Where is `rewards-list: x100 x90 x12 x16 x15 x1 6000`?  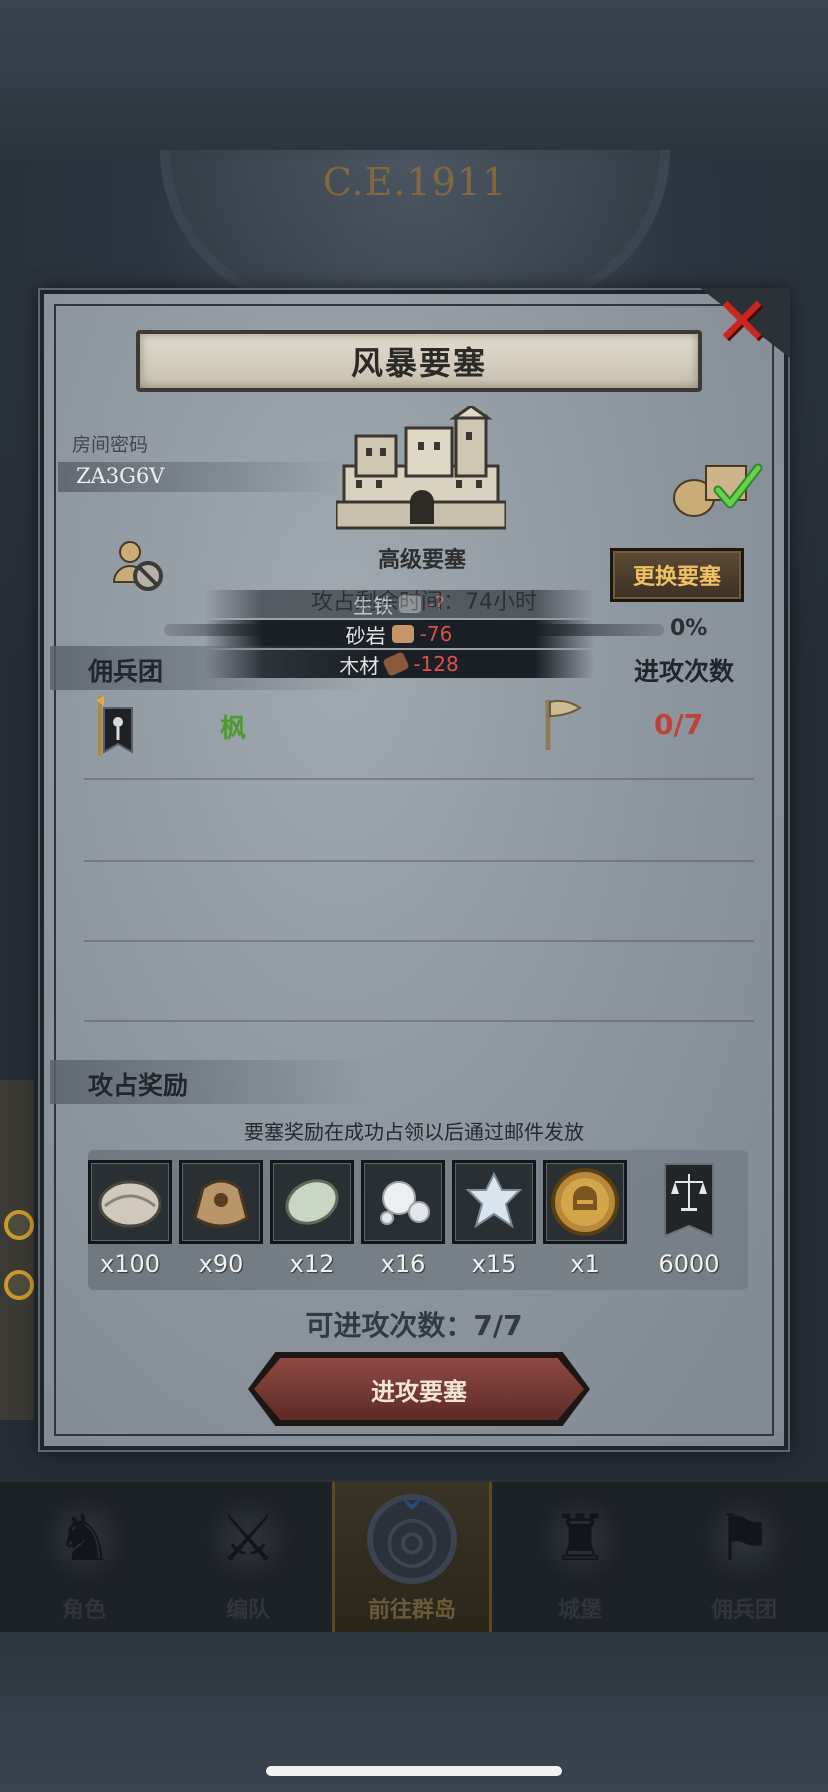
rewards-list: x100 x90 x12 x16 x15 x1 6000 is located at coordinates (418, 1220).